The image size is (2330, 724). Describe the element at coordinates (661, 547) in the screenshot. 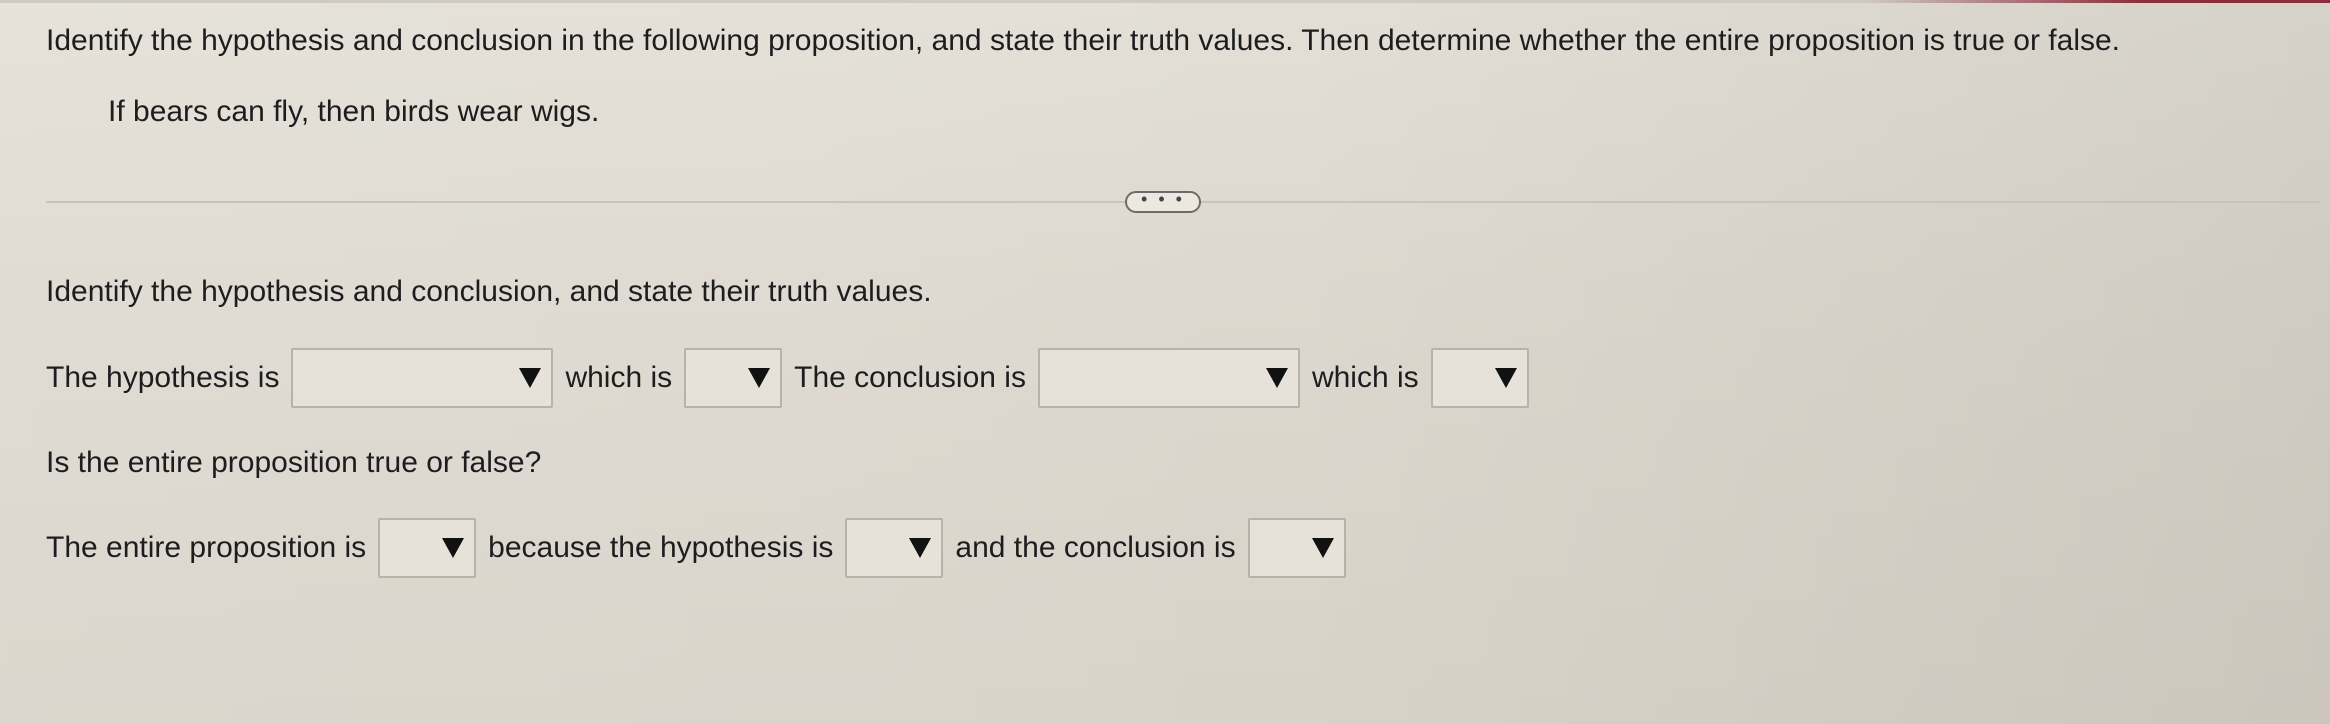

I see `because-hypothesis-label: because the hypothesis is` at that location.